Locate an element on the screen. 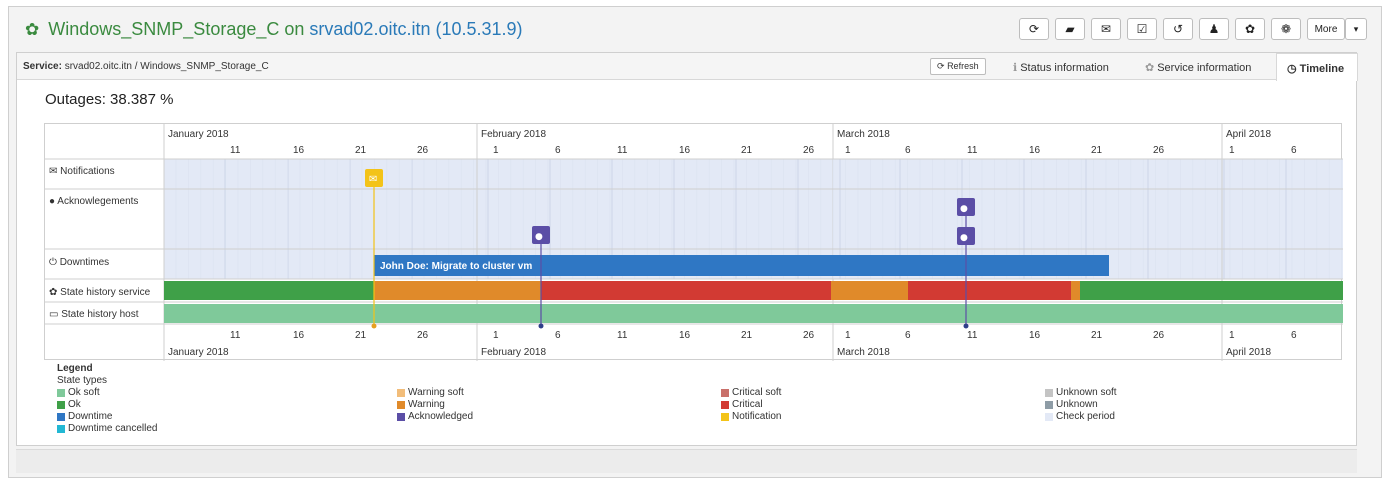 This screenshot has height=484, width=1389. legend-item: Notification is located at coordinates (751, 416).